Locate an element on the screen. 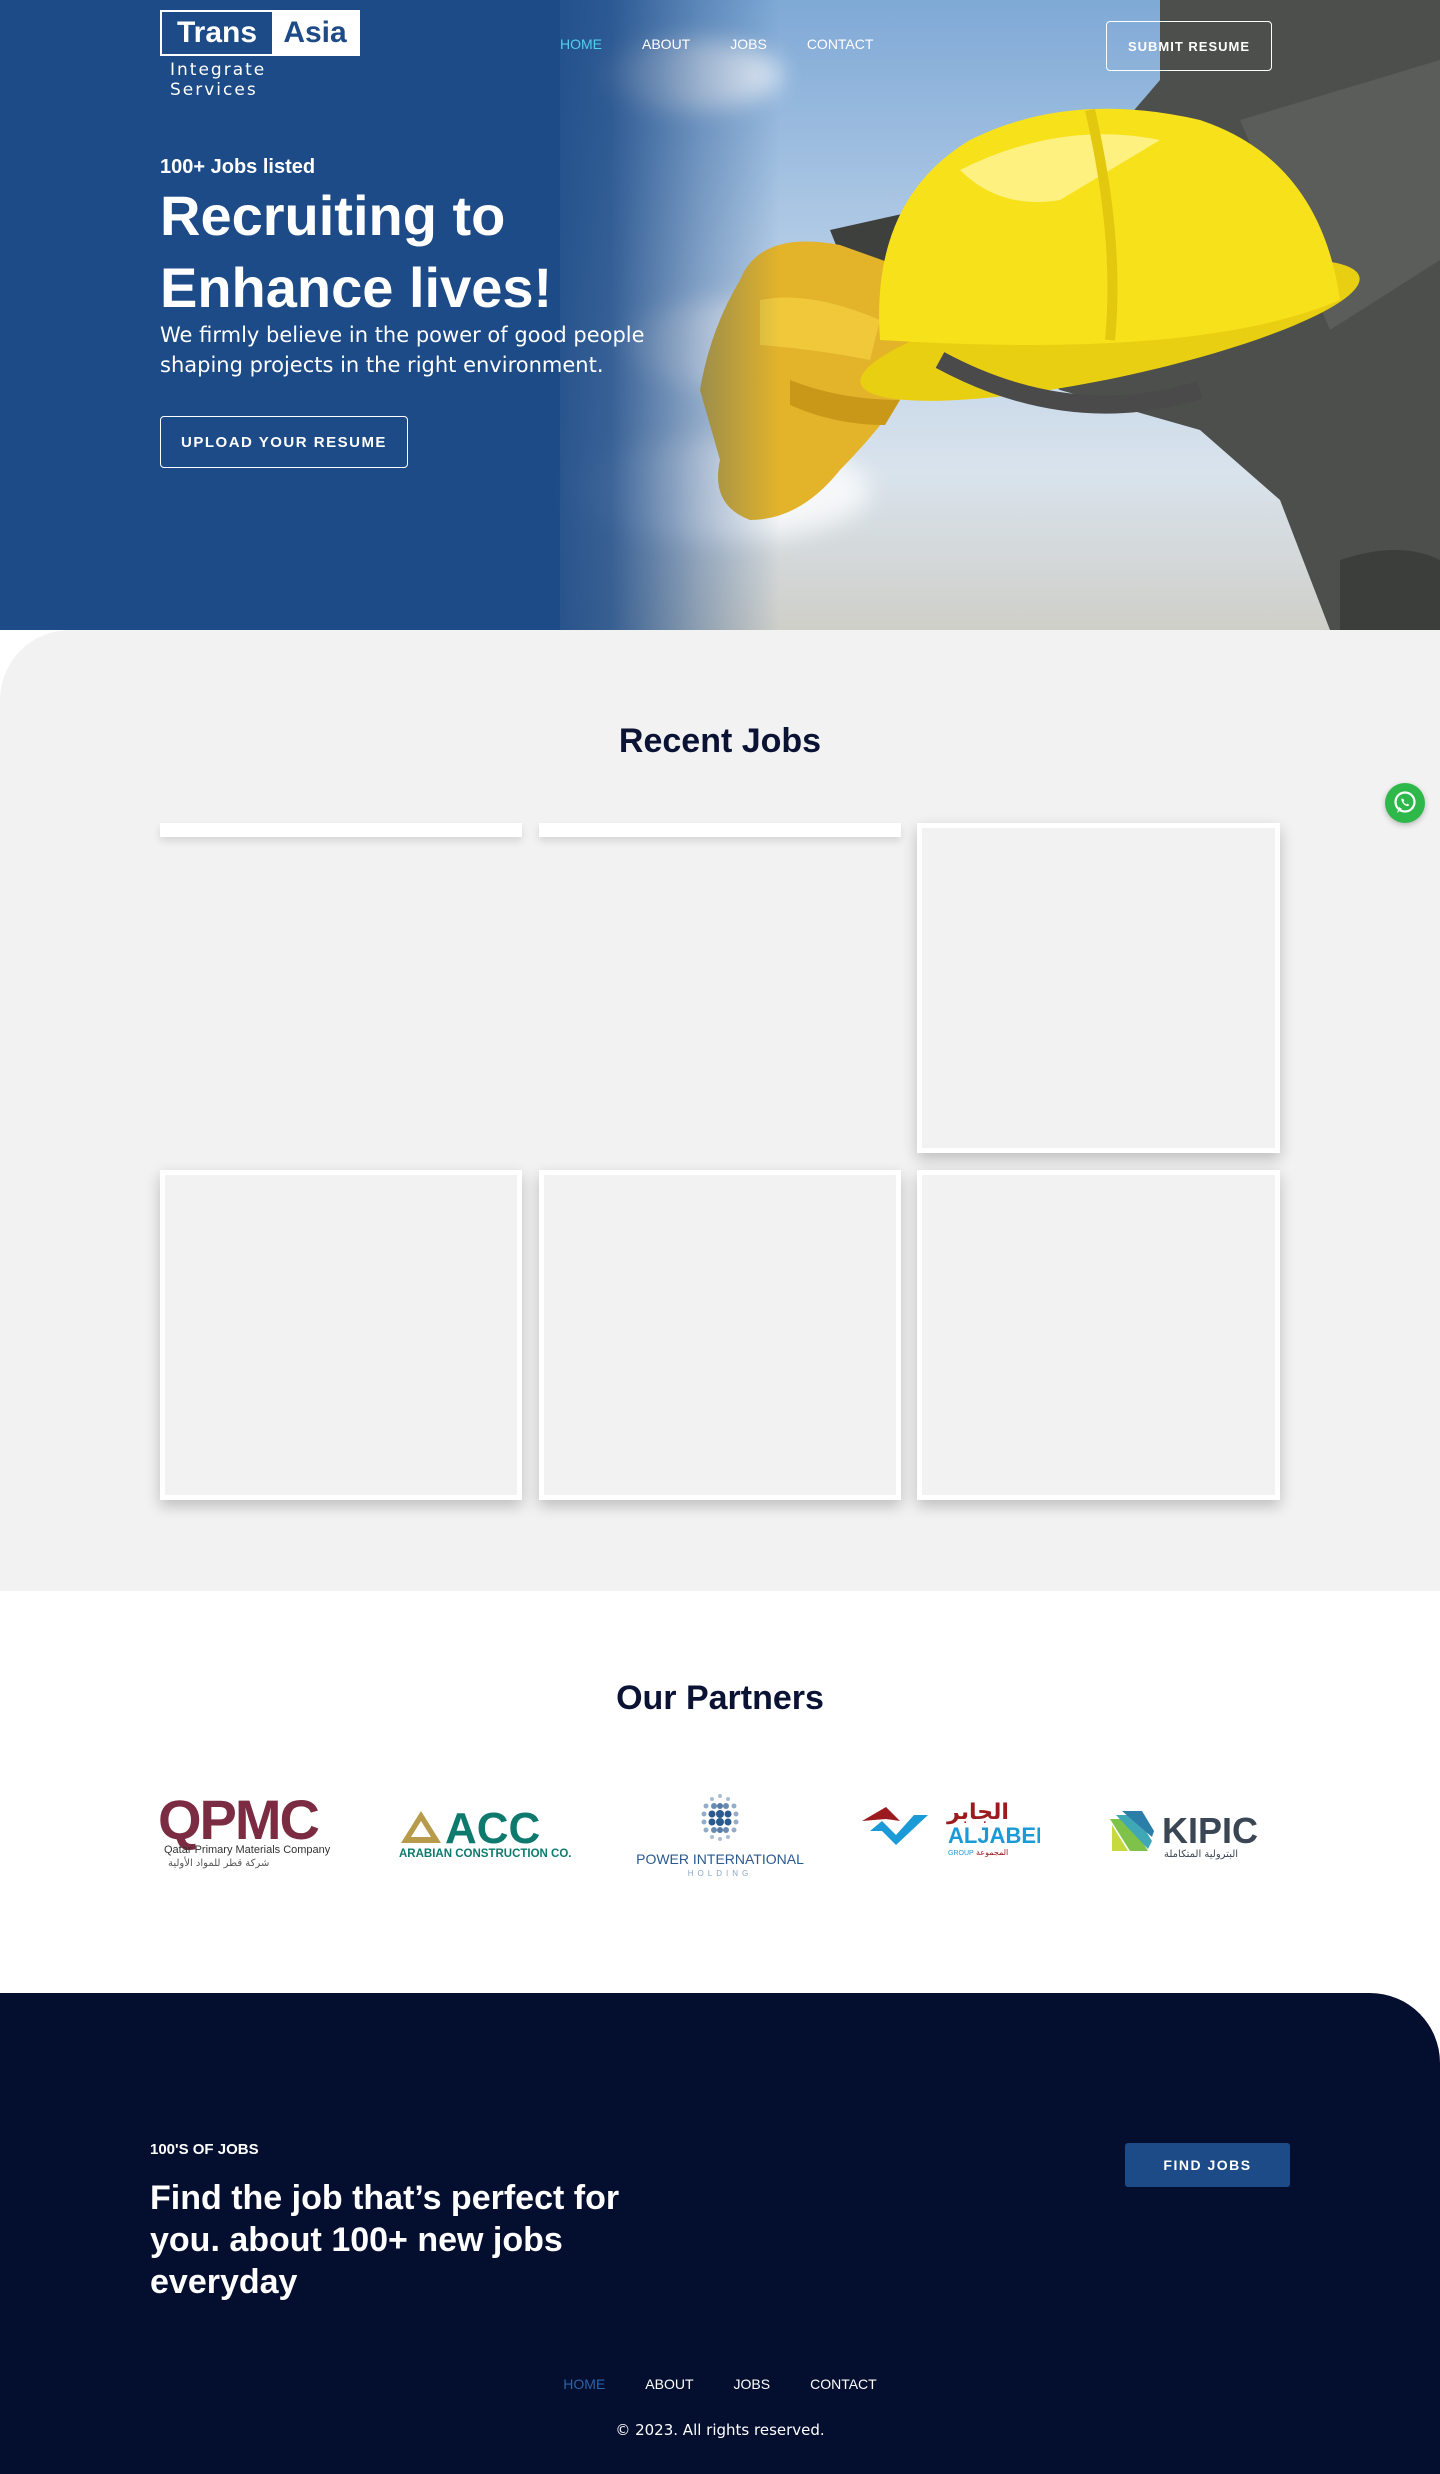  footer-nav: HOME ABOUT JOBS CONTACT is located at coordinates (720, 2384).